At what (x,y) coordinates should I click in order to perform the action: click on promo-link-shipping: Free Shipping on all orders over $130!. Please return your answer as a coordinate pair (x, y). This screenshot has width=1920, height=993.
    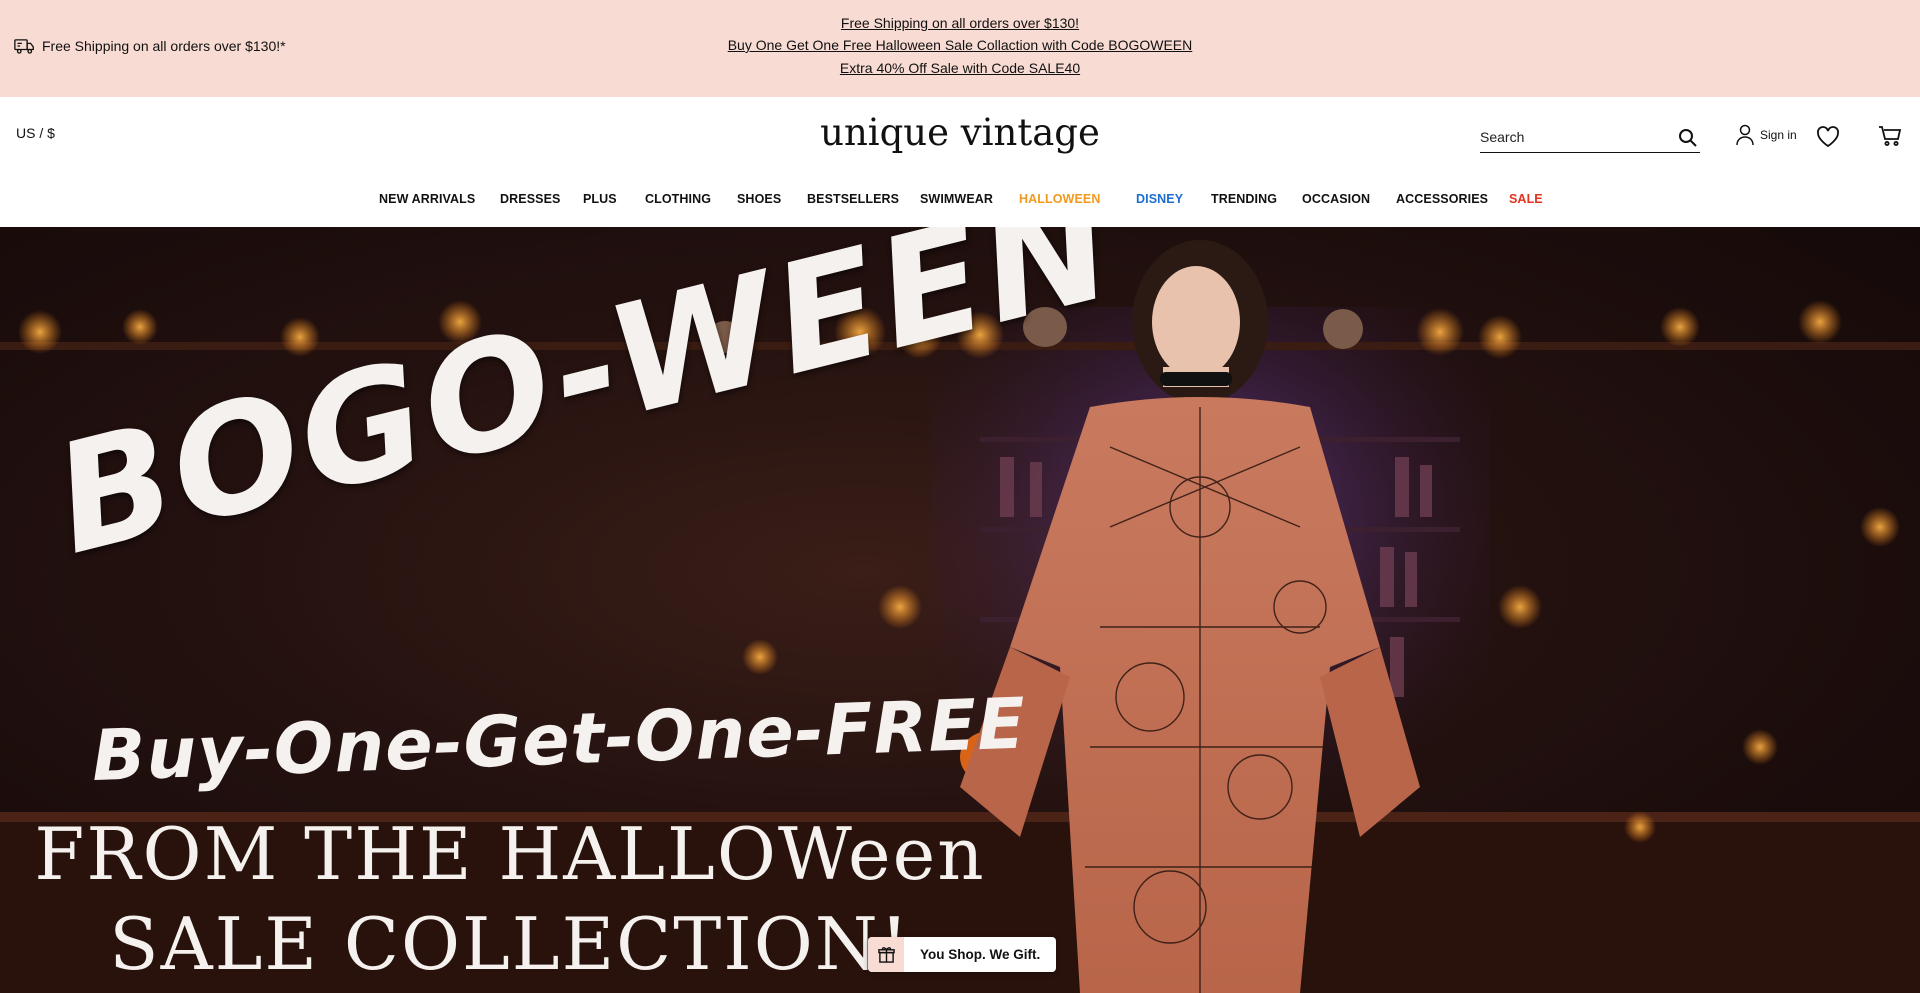
    Looking at the image, I should click on (960, 23).